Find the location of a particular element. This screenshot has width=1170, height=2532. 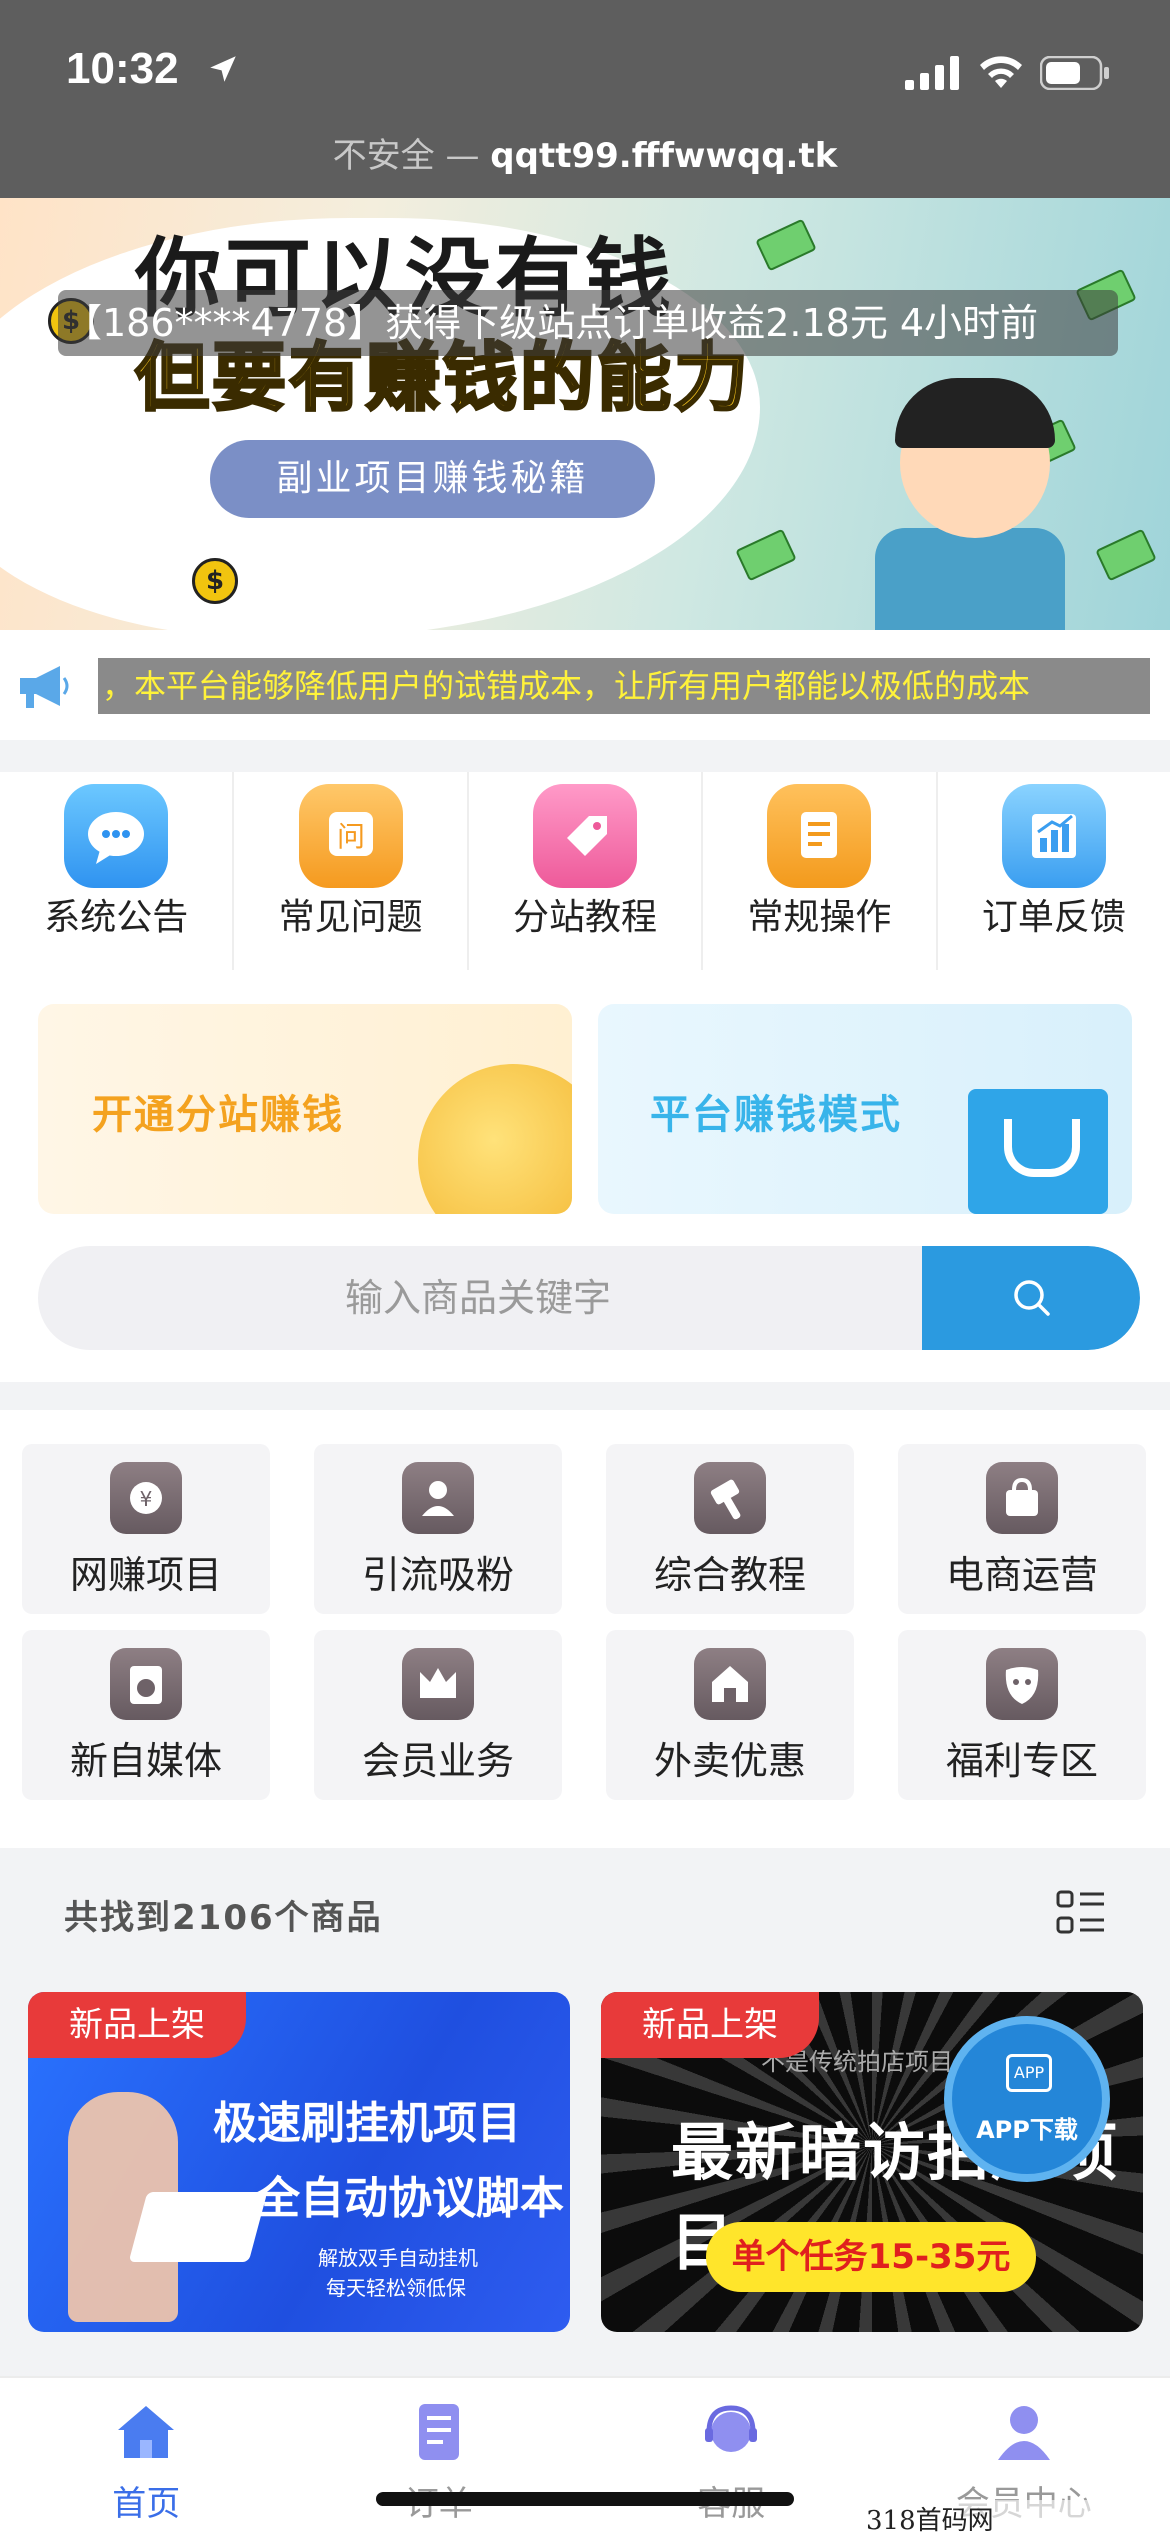

category-label: 福利专区 is located at coordinates (1021, 1761).